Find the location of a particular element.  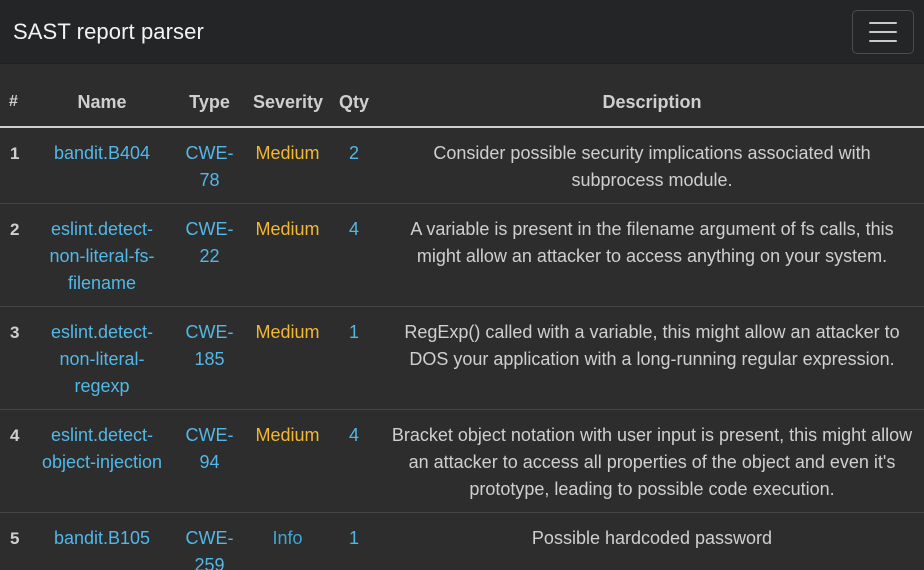

column-header-name: Name is located at coordinates (102, 103).